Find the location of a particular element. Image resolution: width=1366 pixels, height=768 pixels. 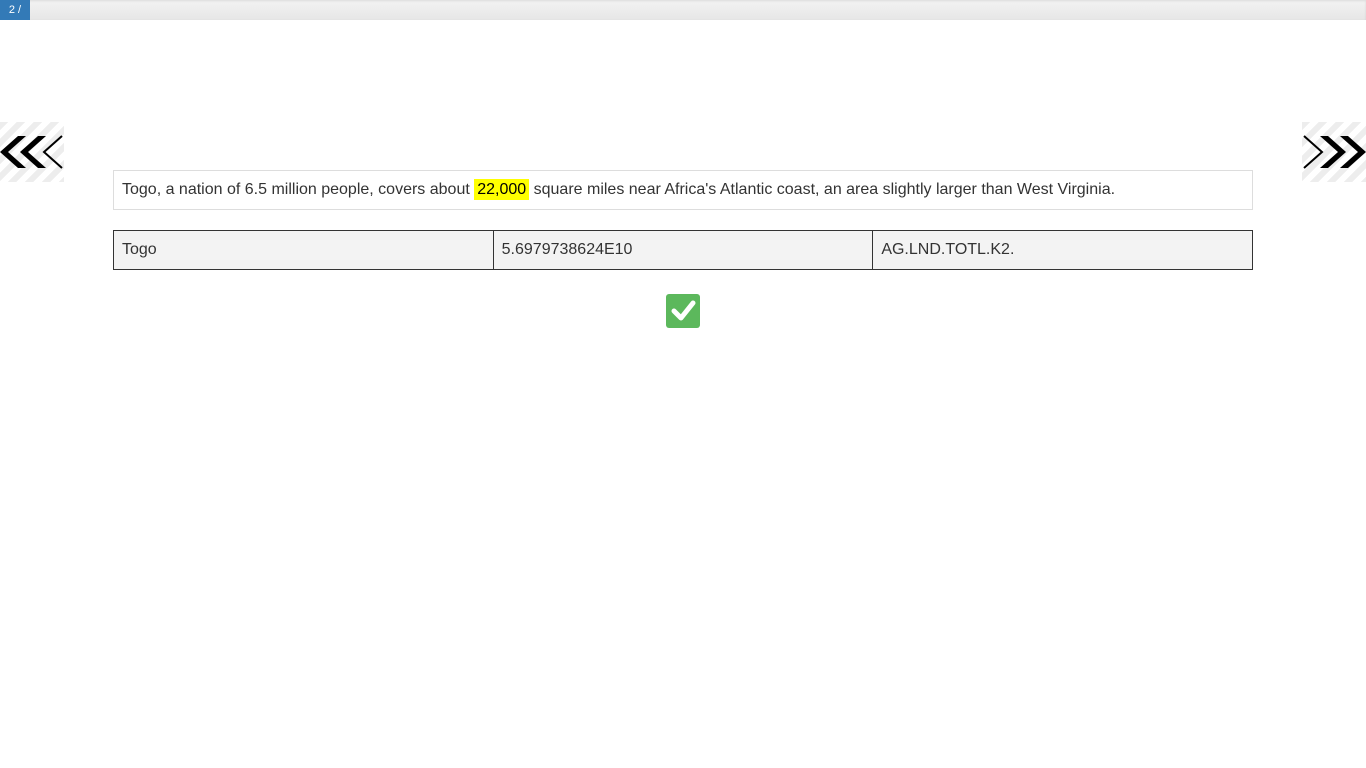

confirm-button is located at coordinates (683, 311).